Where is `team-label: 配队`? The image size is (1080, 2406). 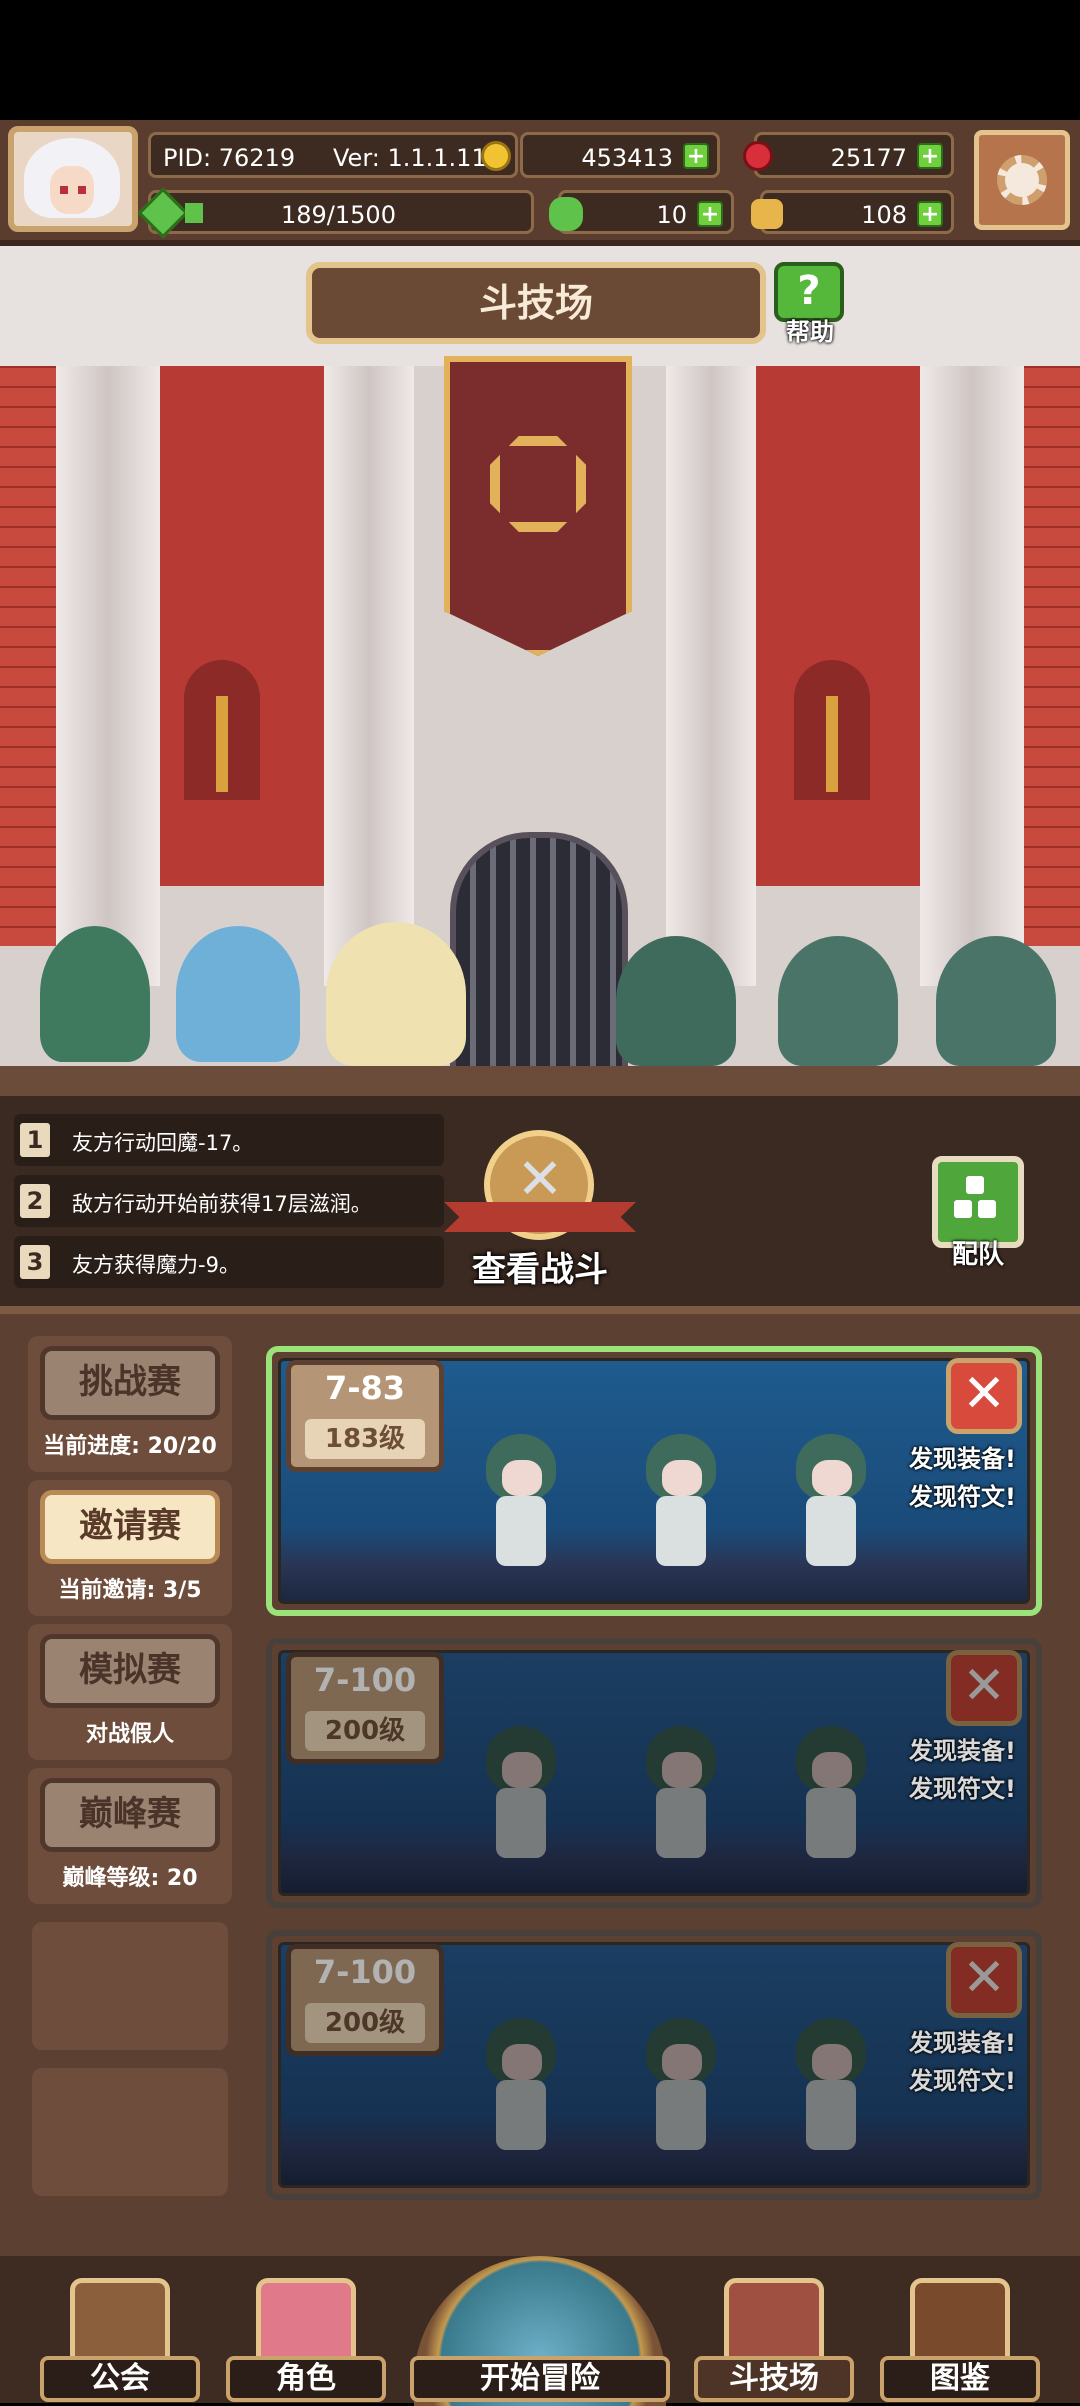
team-label: 配队 is located at coordinates (977, 1255).